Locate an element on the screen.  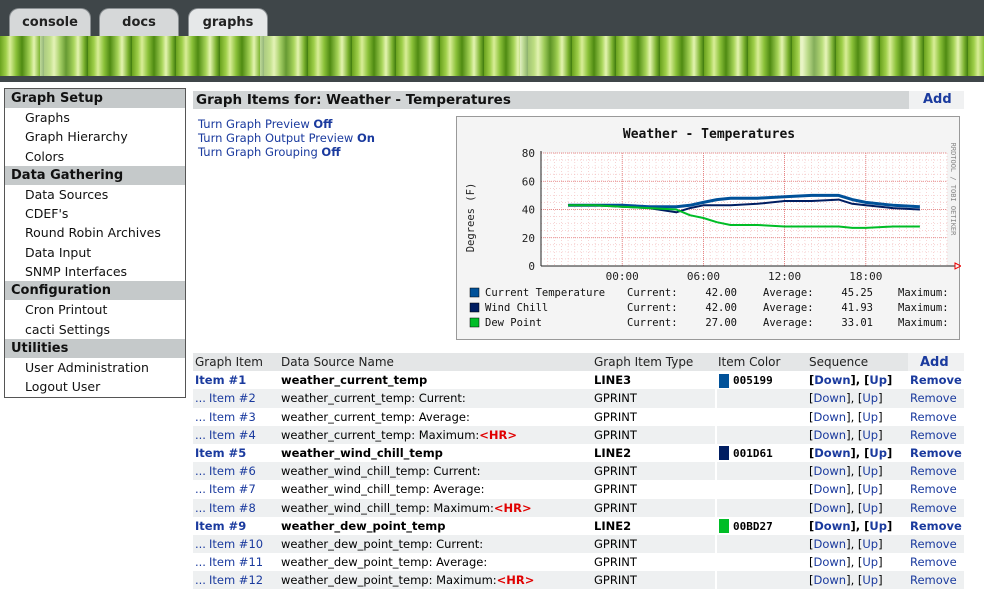
sidebar-item-graphs: Graphs is located at coordinates (95, 117).